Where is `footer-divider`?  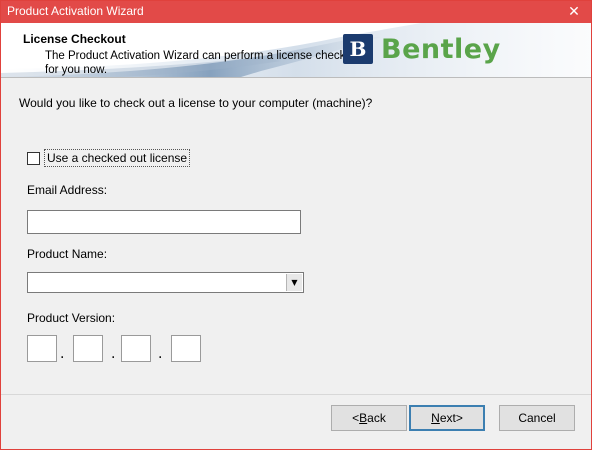
footer-divider is located at coordinates (296, 394).